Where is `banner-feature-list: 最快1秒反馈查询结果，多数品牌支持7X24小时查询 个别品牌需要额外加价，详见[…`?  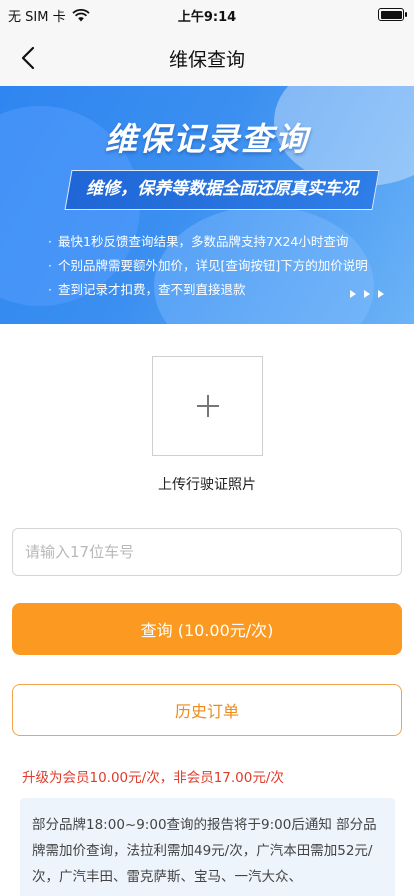 banner-feature-list: 最快1秒反馈查询结果，多数品牌支持7X24小时查询 个别品牌需要额外加价，详见[… is located at coordinates (208, 266).